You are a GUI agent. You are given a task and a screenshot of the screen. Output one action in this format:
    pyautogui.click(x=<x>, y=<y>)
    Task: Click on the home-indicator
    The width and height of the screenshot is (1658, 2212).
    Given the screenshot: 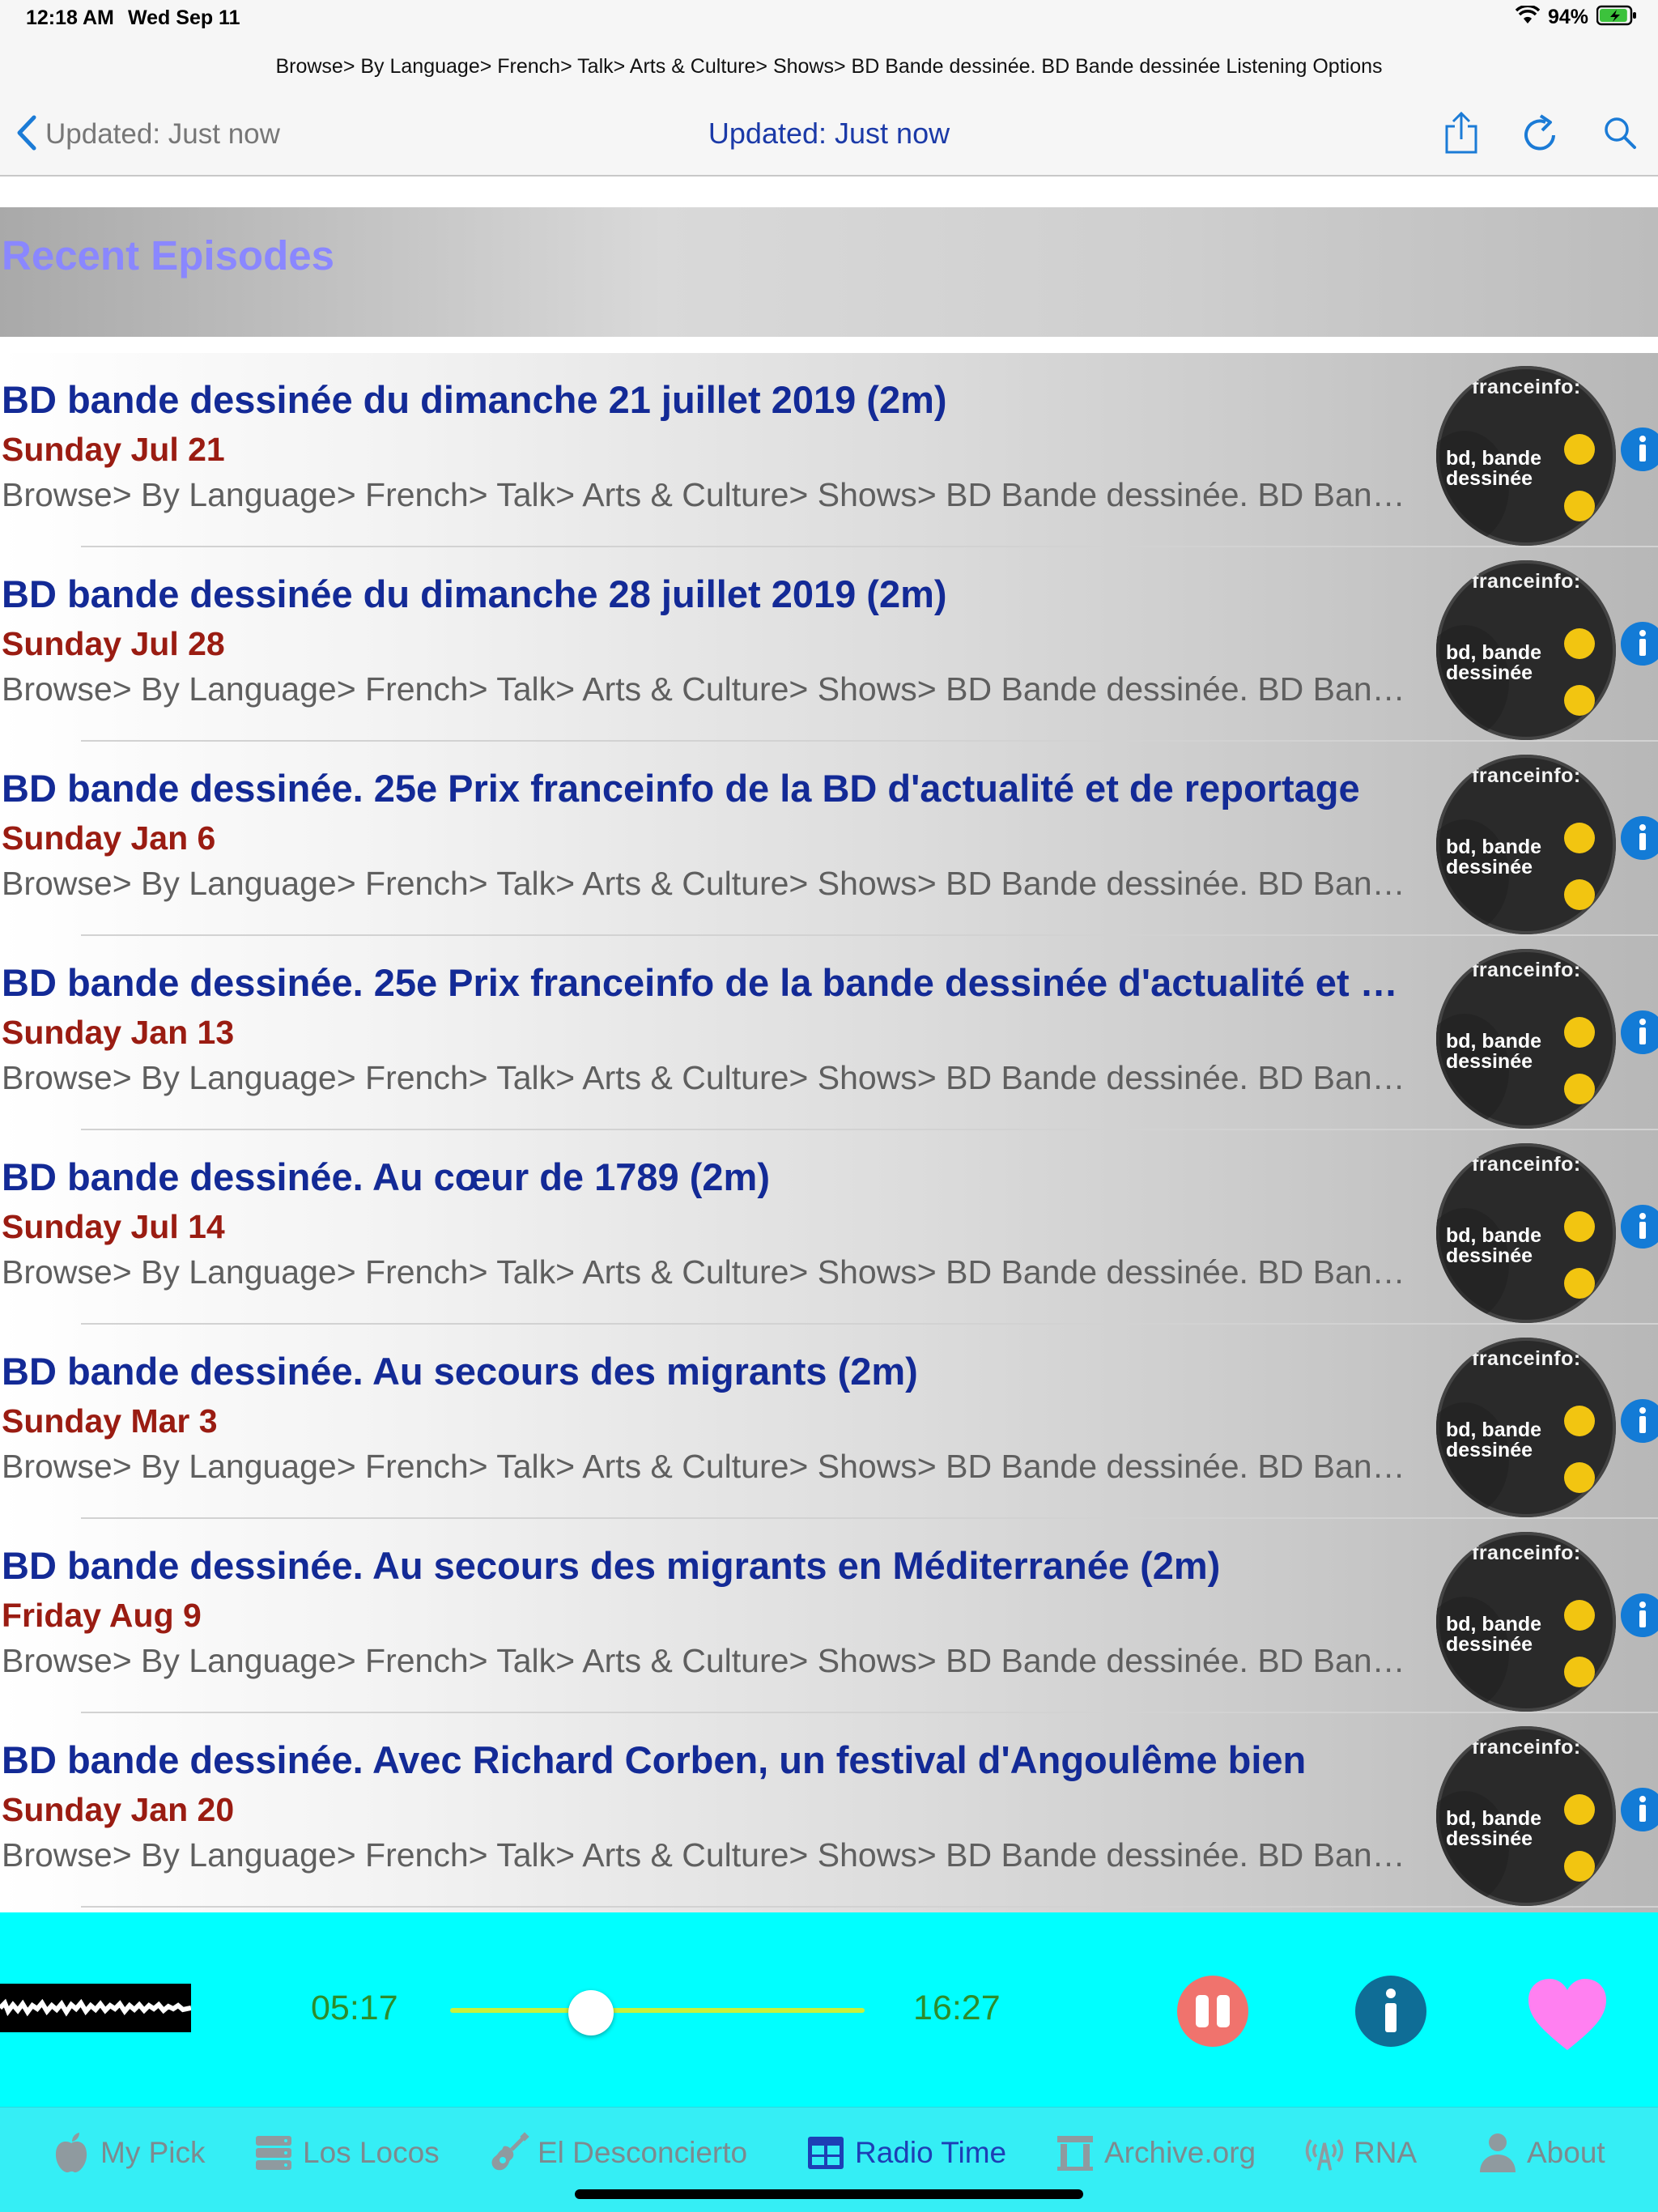 What is the action you would take?
    pyautogui.click(x=829, y=2194)
    